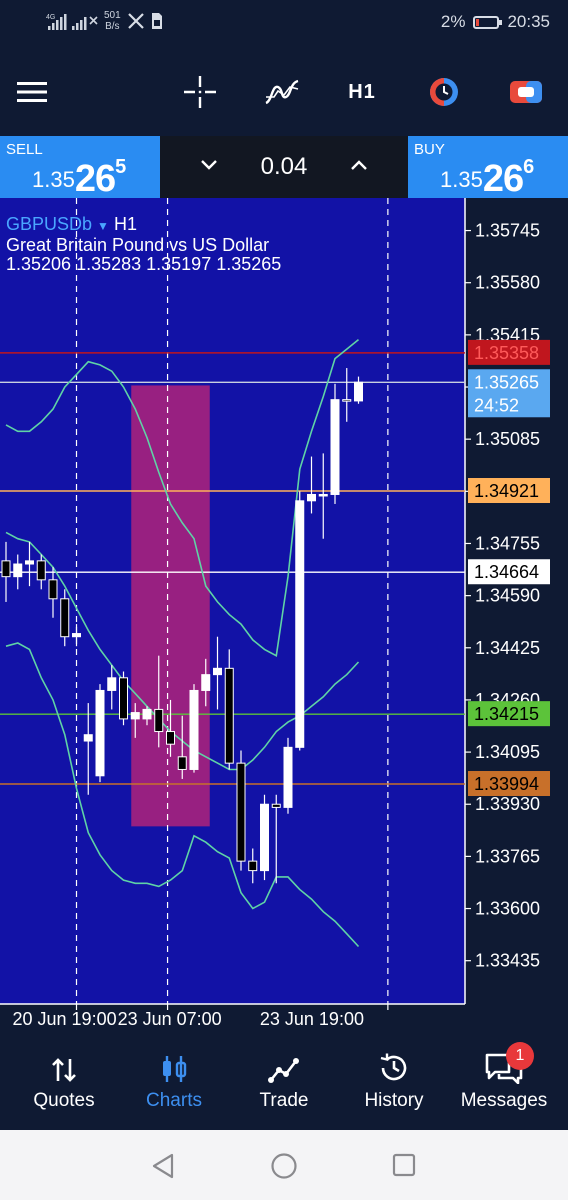 The width and height of the screenshot is (568, 1200). I want to click on timeframe-label: H1, so click(362, 91).